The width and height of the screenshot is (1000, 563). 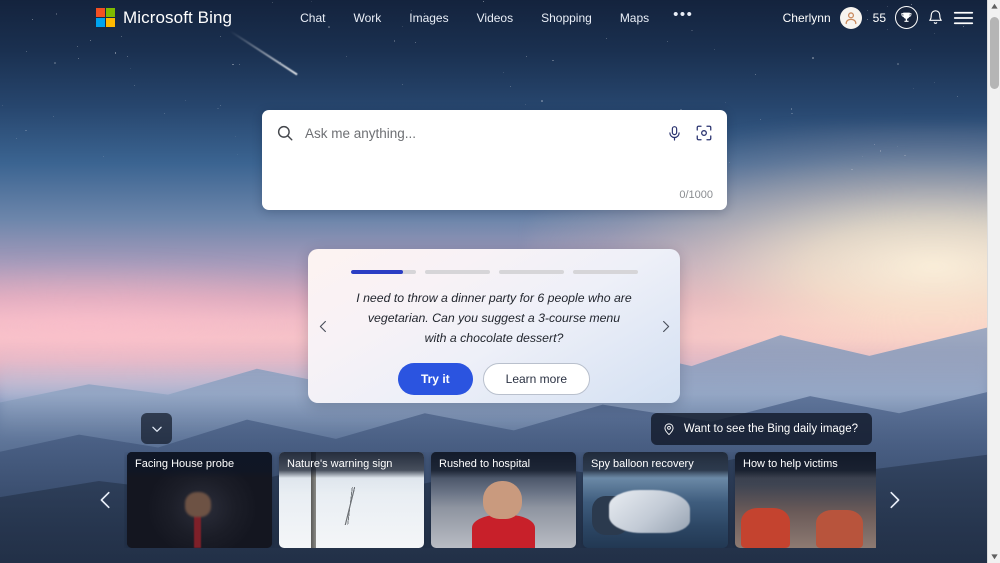 I want to click on news-card: Spy balloon recovery, so click(x=655, y=500).